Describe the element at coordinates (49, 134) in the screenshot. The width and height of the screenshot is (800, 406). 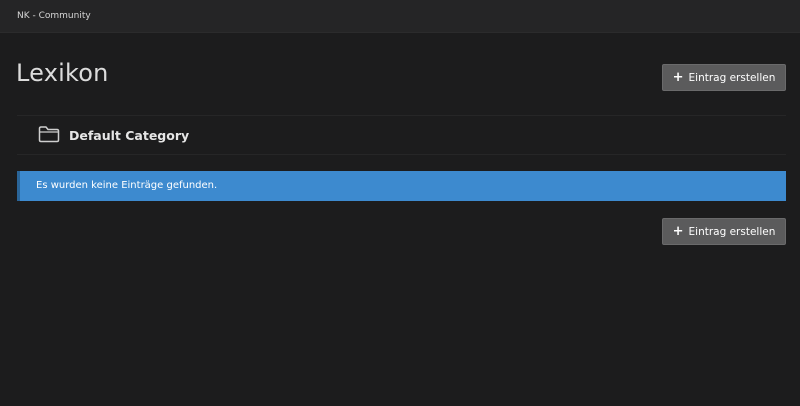
I see `folder-icon` at that location.